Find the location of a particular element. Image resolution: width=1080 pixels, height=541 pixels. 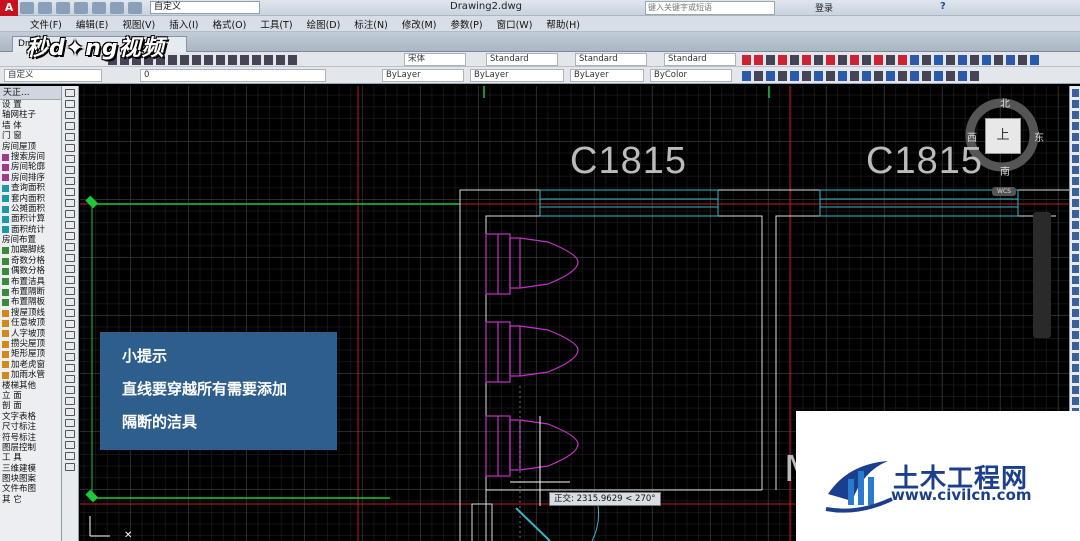

join-icon is located at coordinates (70, 434).